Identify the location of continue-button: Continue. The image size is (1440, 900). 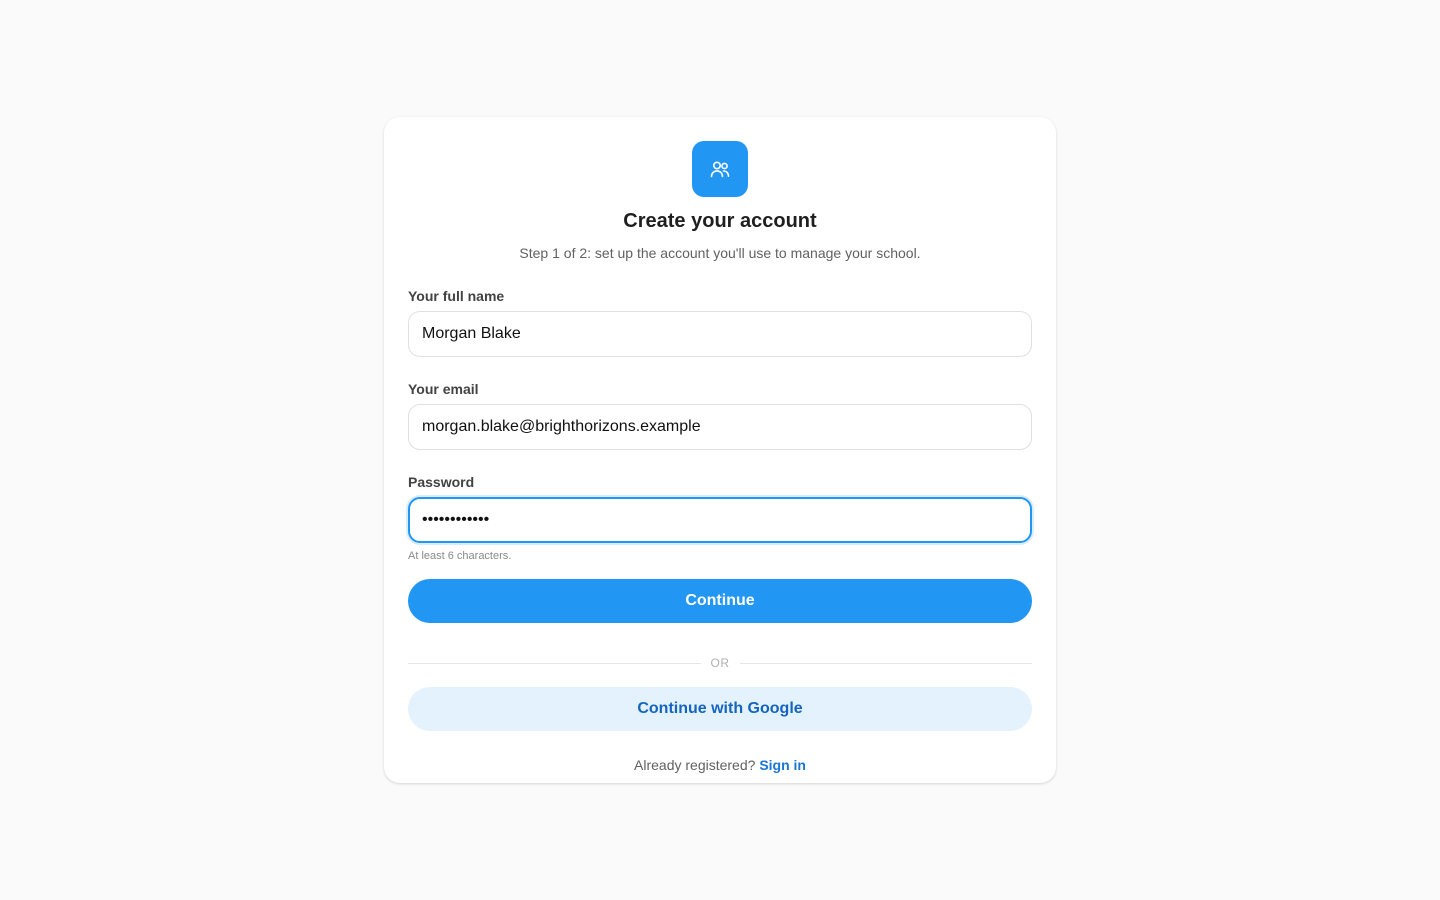
(720, 601).